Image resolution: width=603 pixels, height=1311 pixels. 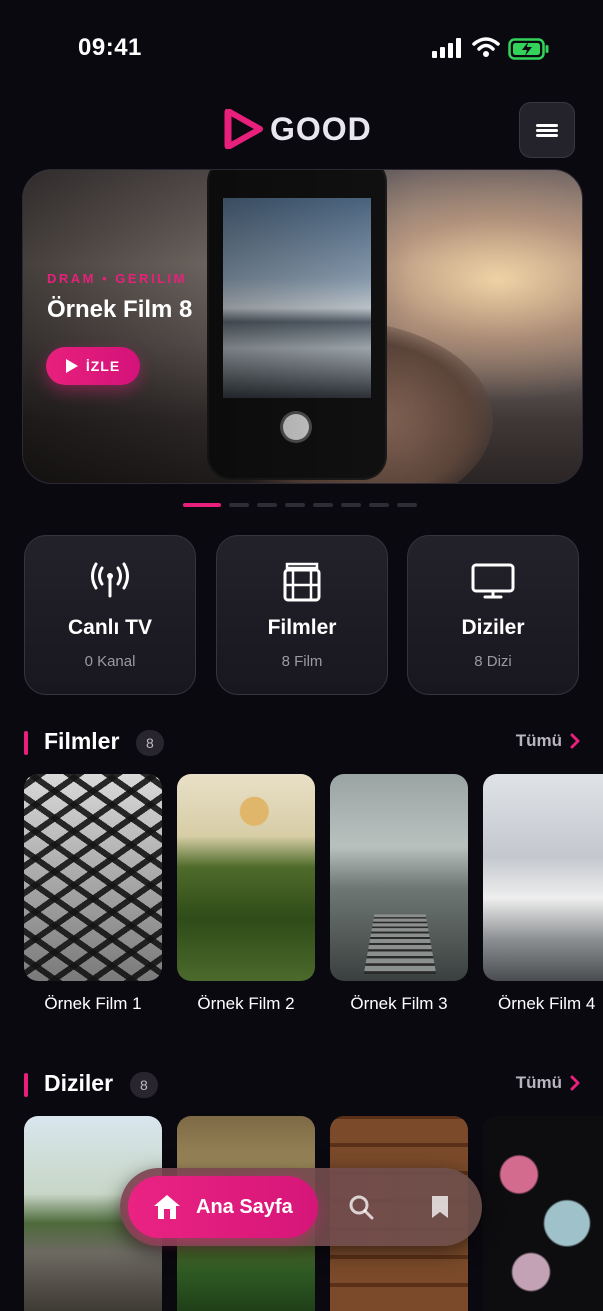 I want to click on hamburger-icon, so click(x=547, y=130).